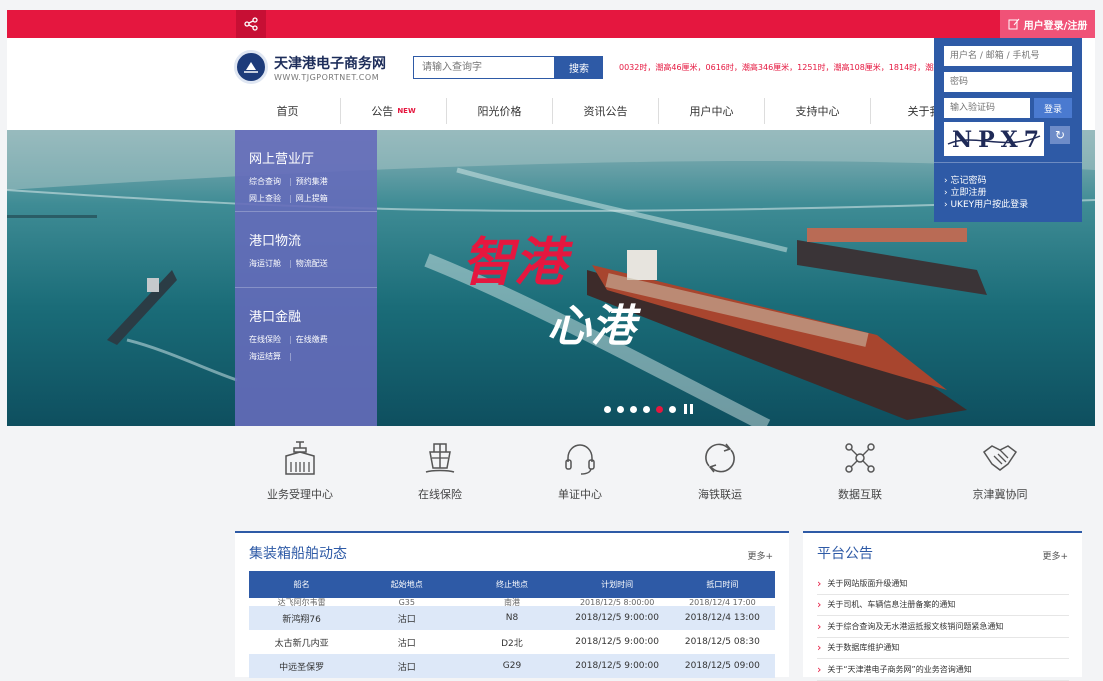 This screenshot has height=681, width=1103. Describe the element at coordinates (1053, 108) in the screenshot. I see `login-submit-button: 登录` at that location.